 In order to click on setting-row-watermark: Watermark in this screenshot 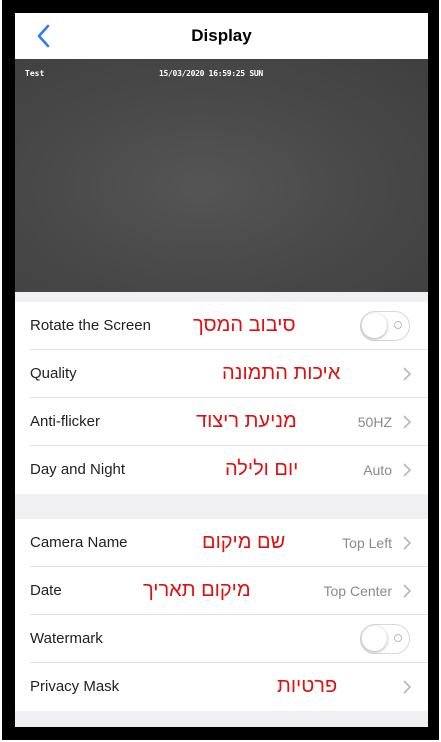, I will do `click(221, 639)`.